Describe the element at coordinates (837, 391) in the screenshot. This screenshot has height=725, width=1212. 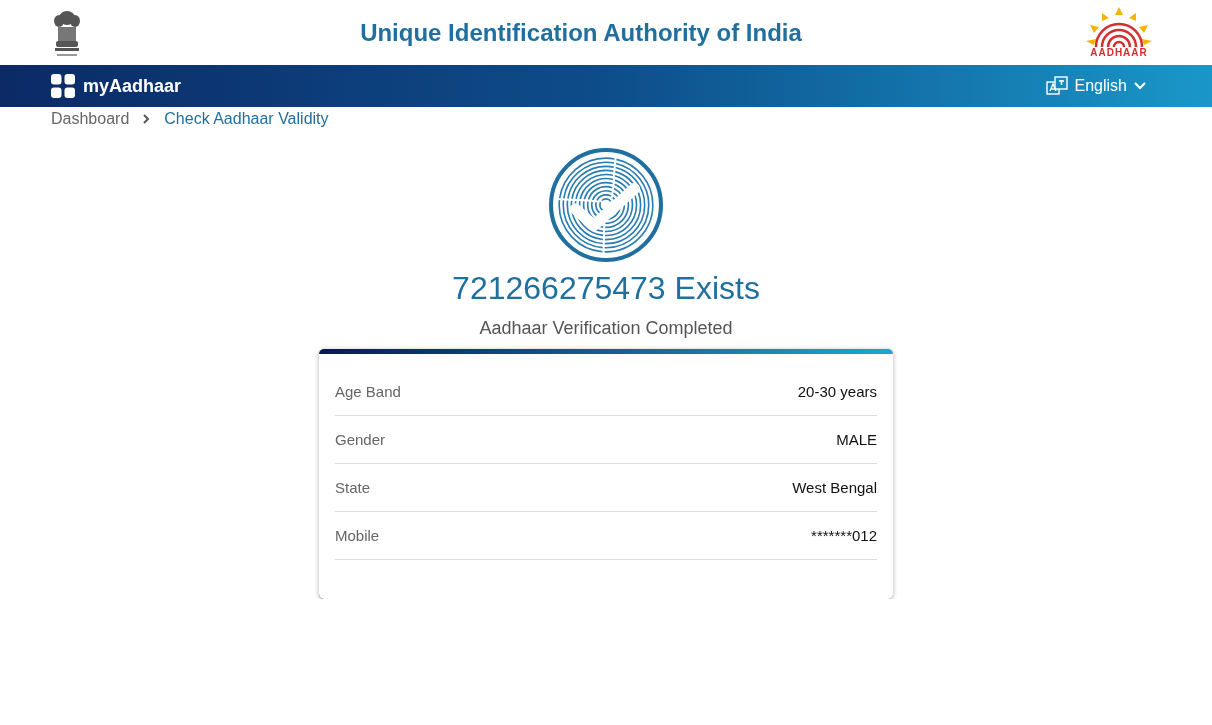
I see `detail-value: 20-30 years` at that location.